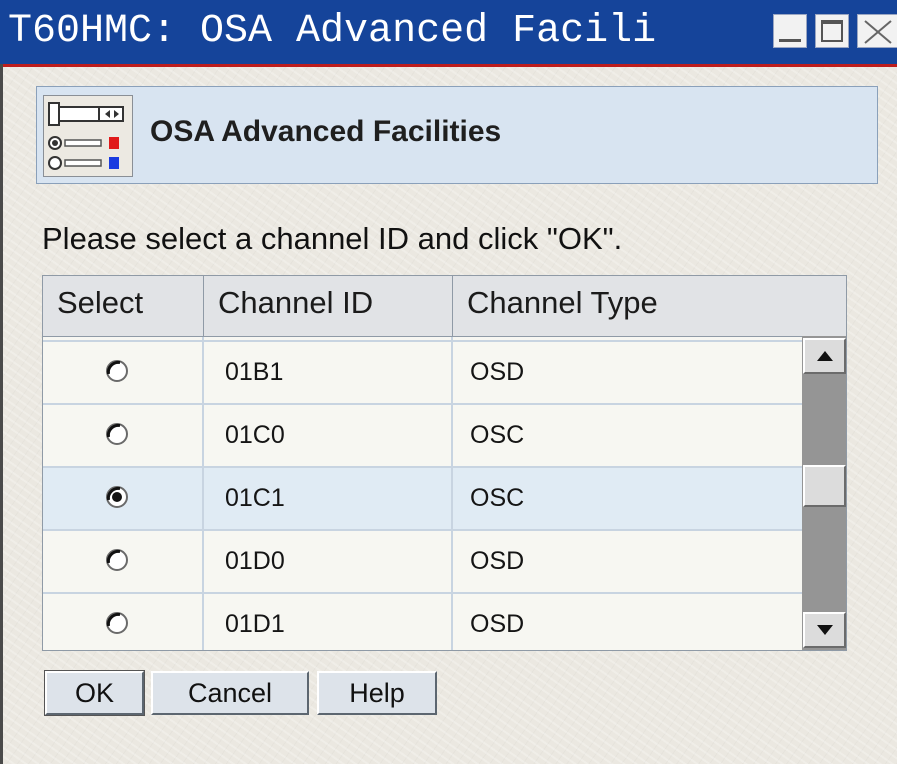 The width and height of the screenshot is (897, 764). I want to click on maximize-icon, so click(832, 31).